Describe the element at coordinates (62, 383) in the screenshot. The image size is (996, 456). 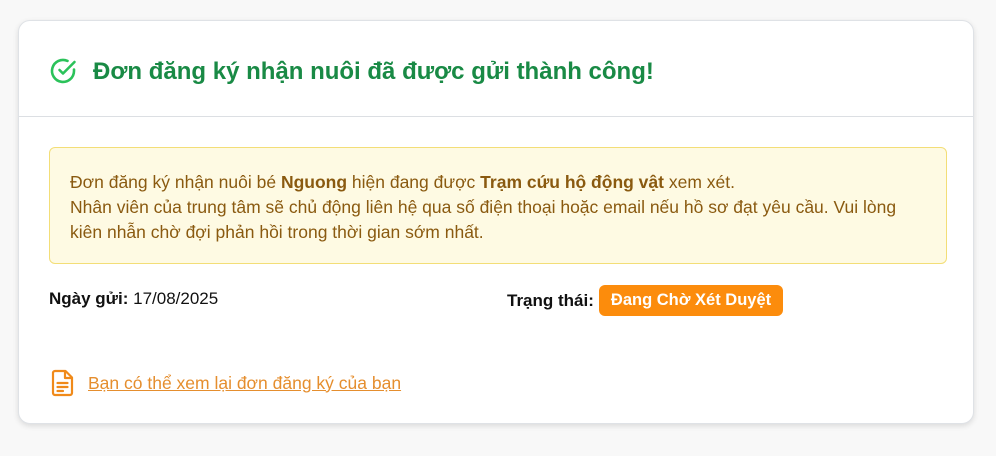
I see `document-icon` at that location.